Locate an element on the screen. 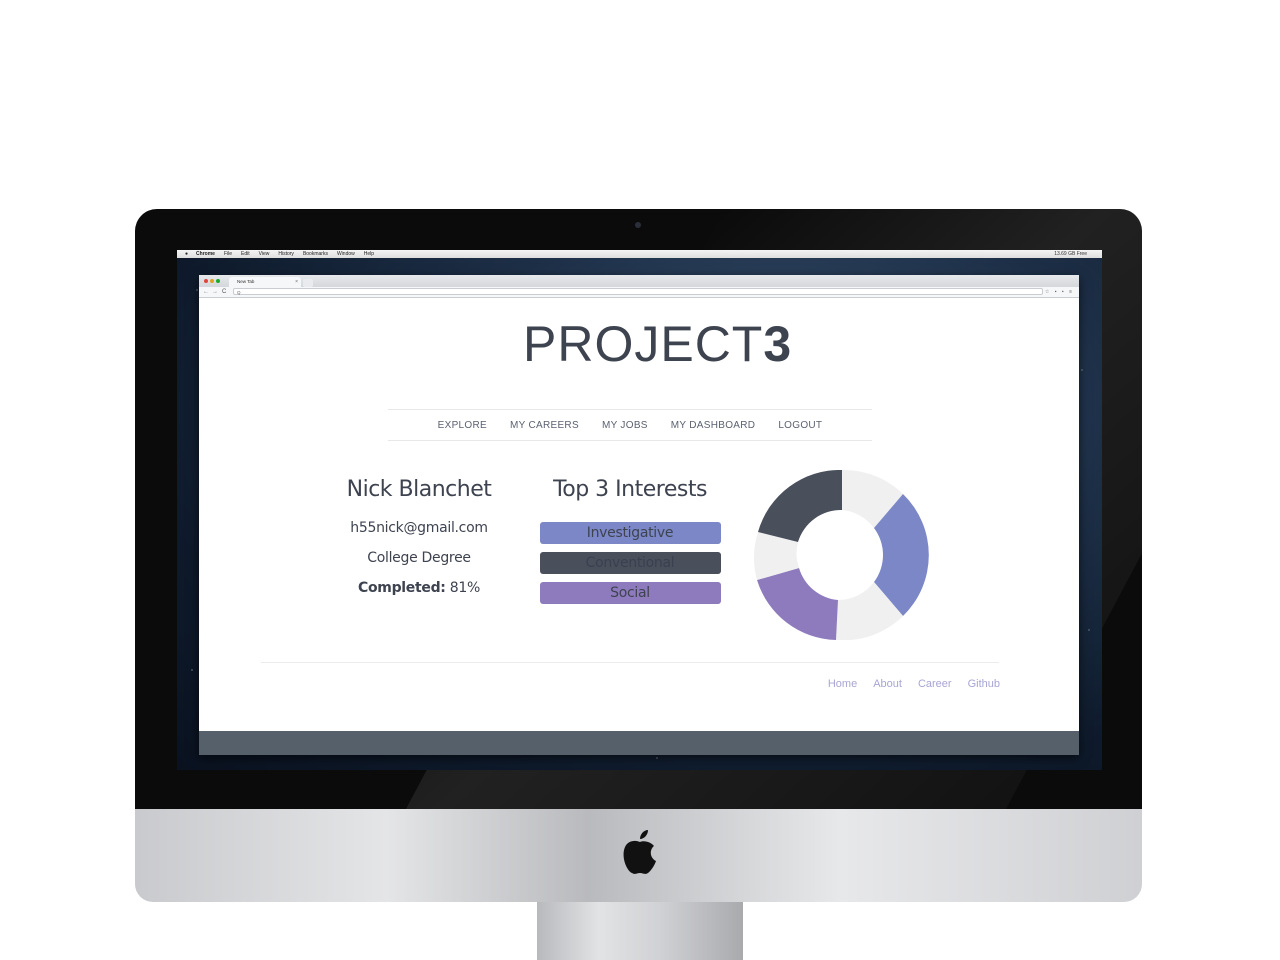  reload-icon: C is located at coordinates (224, 292).